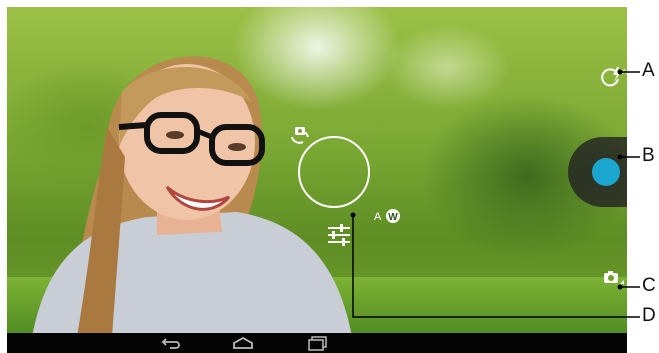 The height and width of the screenshot is (353, 659). I want to click on callout-label-a: A, so click(648, 70).